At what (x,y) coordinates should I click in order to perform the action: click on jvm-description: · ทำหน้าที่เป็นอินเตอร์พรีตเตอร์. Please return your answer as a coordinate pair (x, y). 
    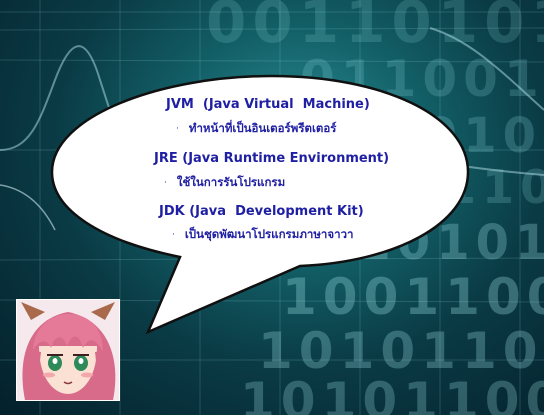
    Looking at the image, I should click on (256, 129).